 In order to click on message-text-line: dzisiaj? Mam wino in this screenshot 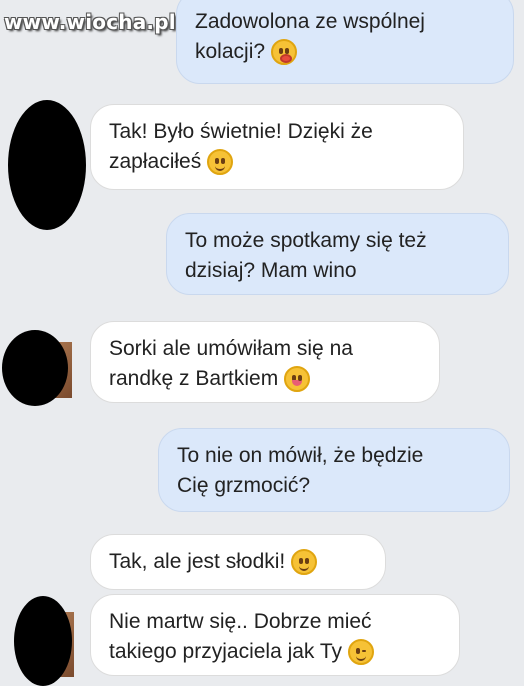, I will do `click(271, 270)`.